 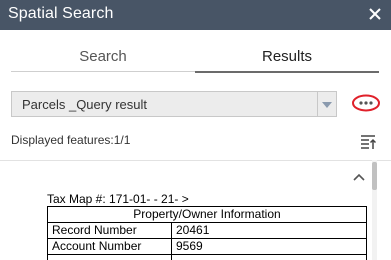 What do you see at coordinates (368, 142) in the screenshot?
I see `sort-icon` at bounding box center [368, 142].